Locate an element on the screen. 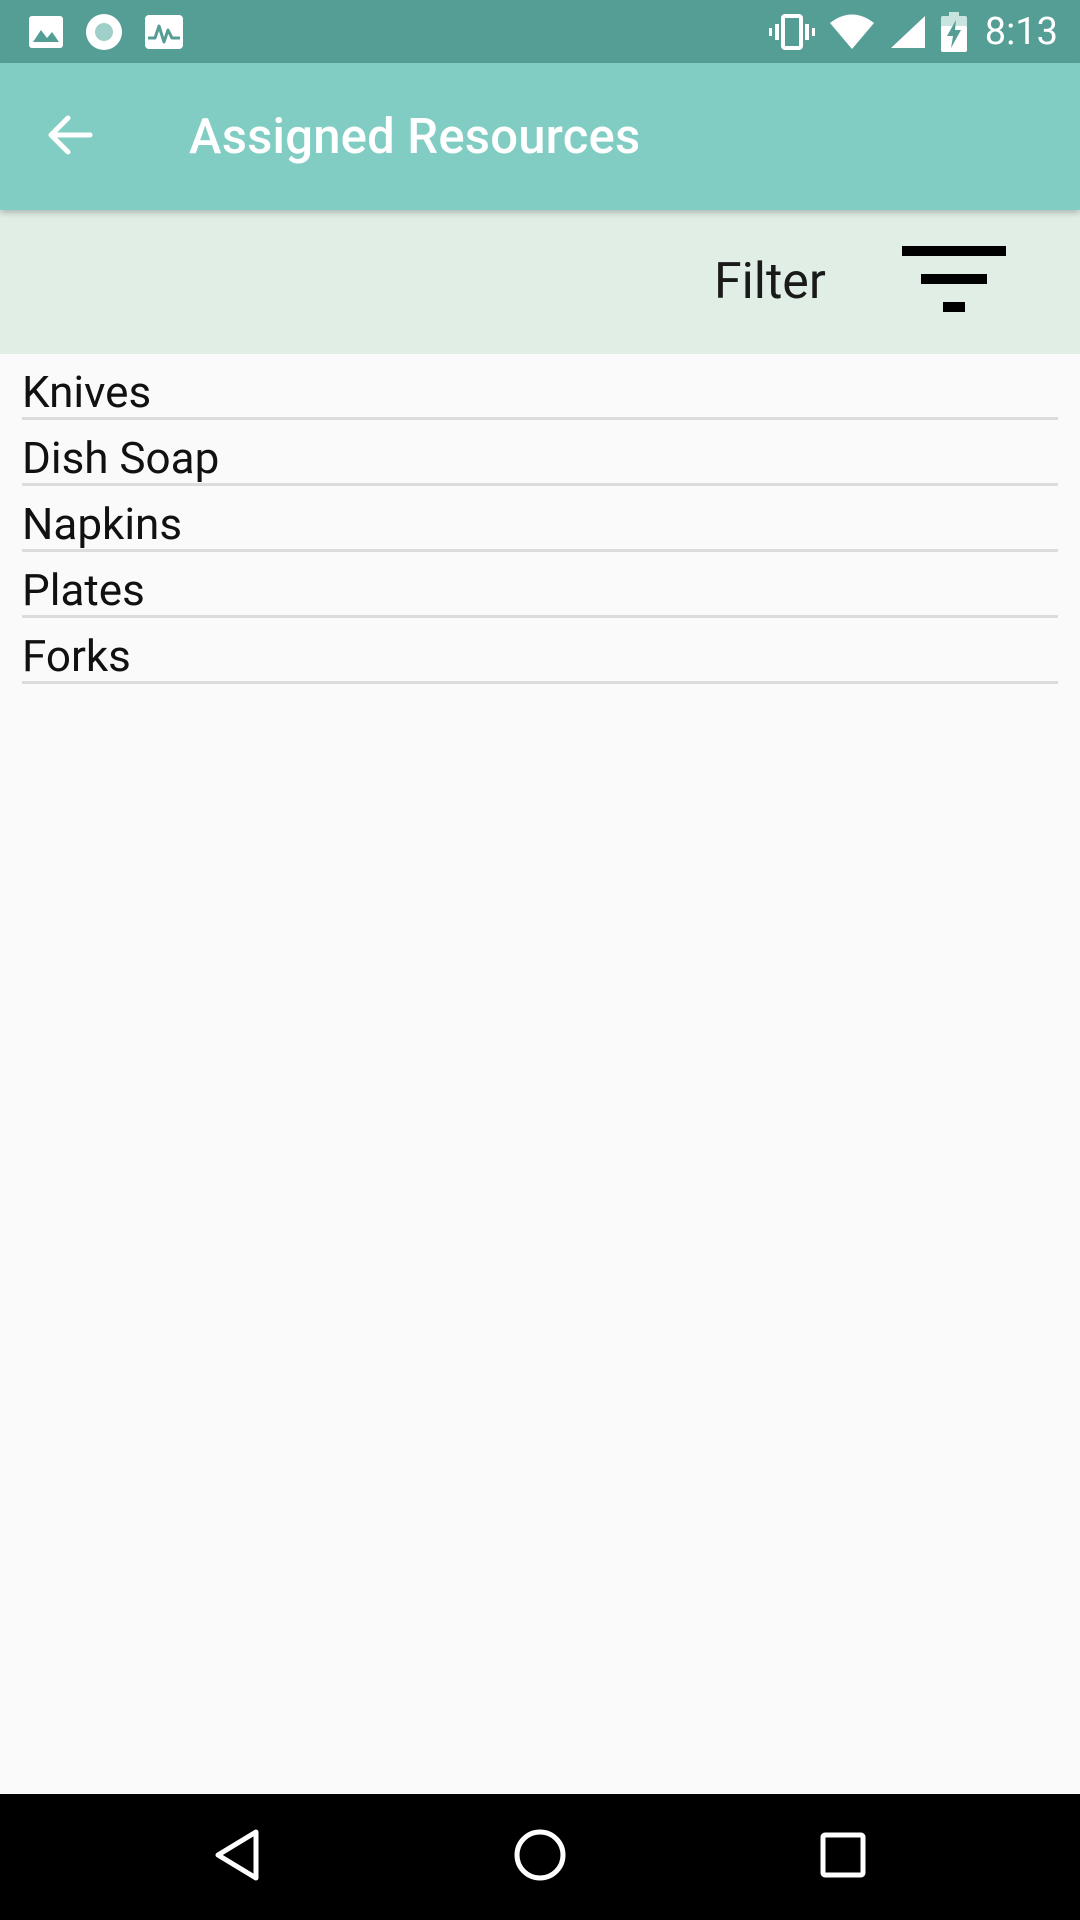 The image size is (1080, 1920). record-icon is located at coordinates (104, 32).